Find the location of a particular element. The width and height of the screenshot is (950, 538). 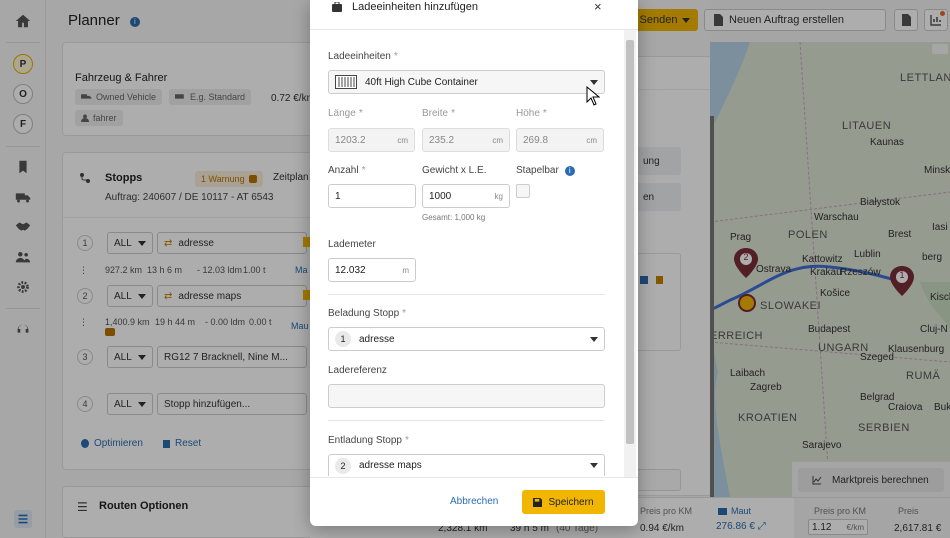

reference-label: Ladereferenz is located at coordinates (357, 370).